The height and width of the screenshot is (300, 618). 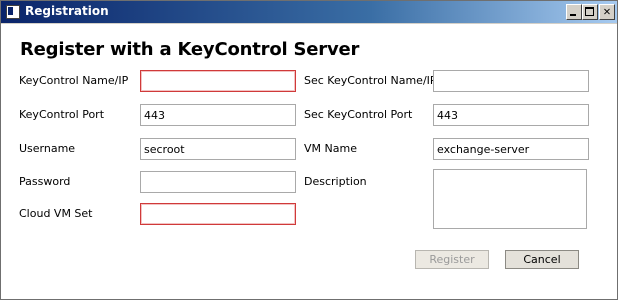 What do you see at coordinates (573, 15) in the screenshot?
I see `minimize-icon` at bounding box center [573, 15].